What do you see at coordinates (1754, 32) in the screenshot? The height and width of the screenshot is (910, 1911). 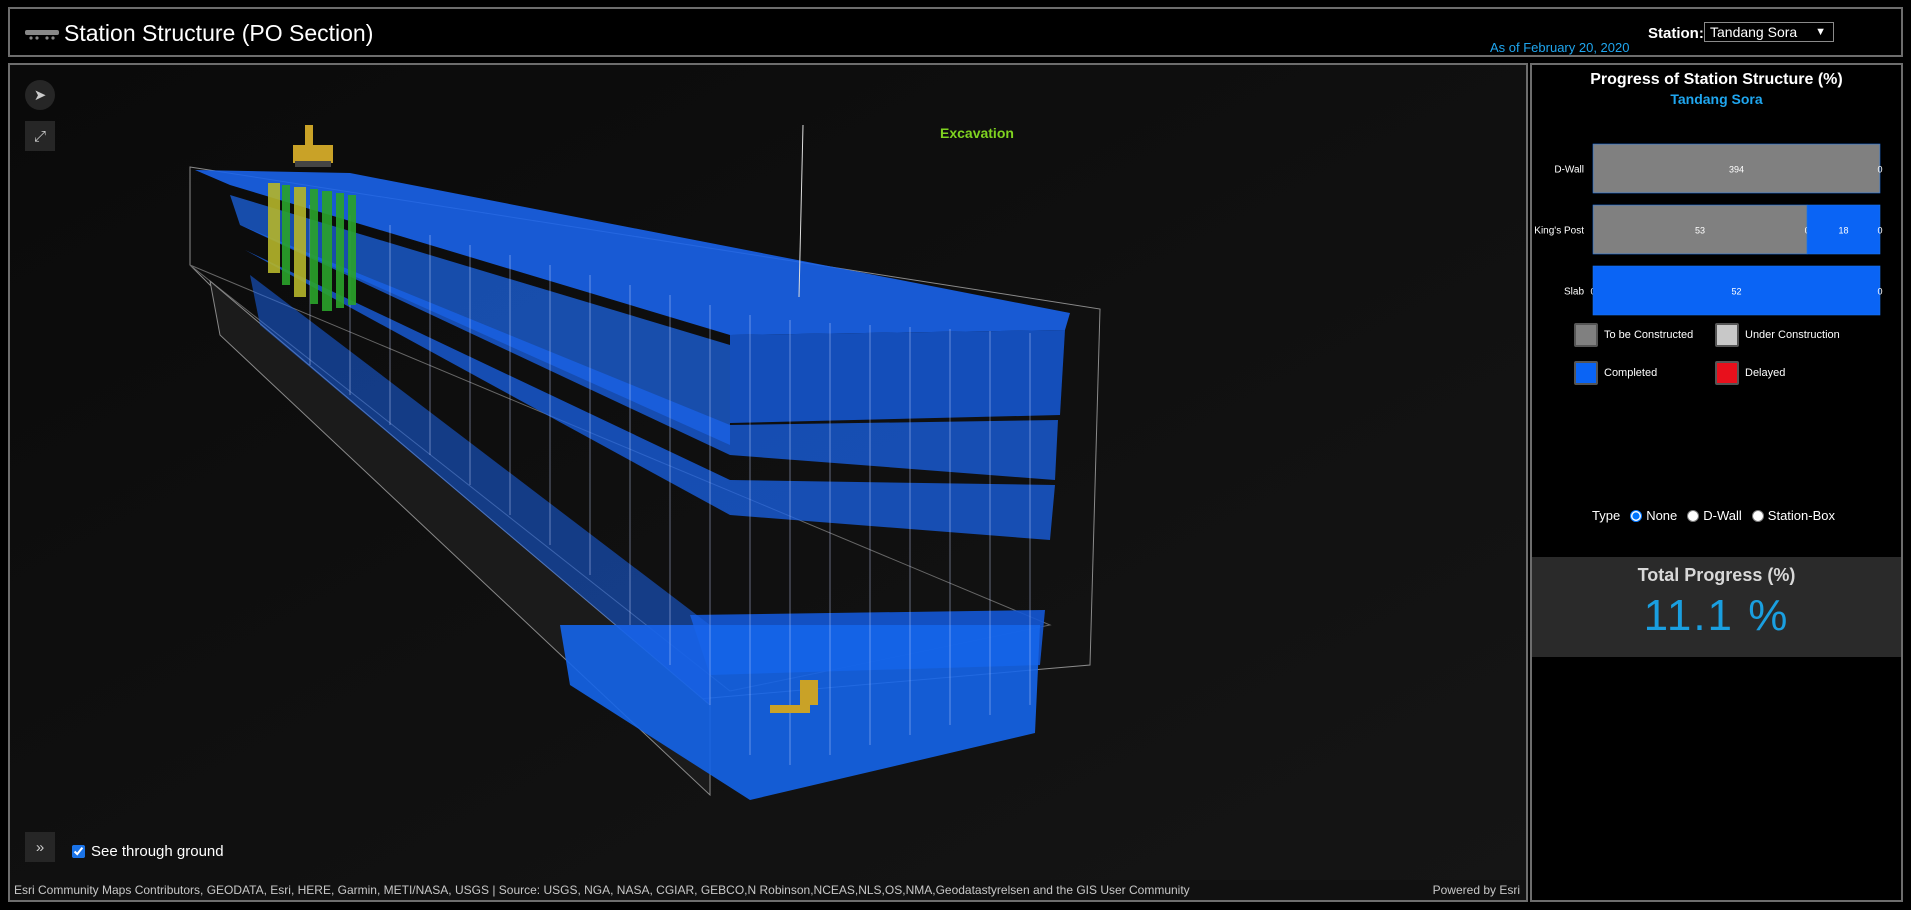 I see `station-select-value: Tandang Sora` at bounding box center [1754, 32].